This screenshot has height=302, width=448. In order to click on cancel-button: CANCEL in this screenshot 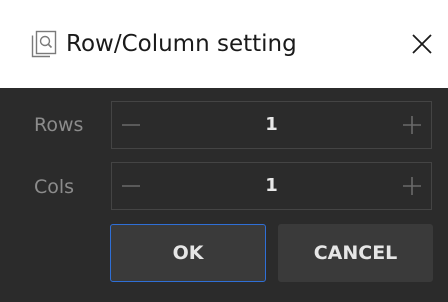, I will do `click(355, 253)`.